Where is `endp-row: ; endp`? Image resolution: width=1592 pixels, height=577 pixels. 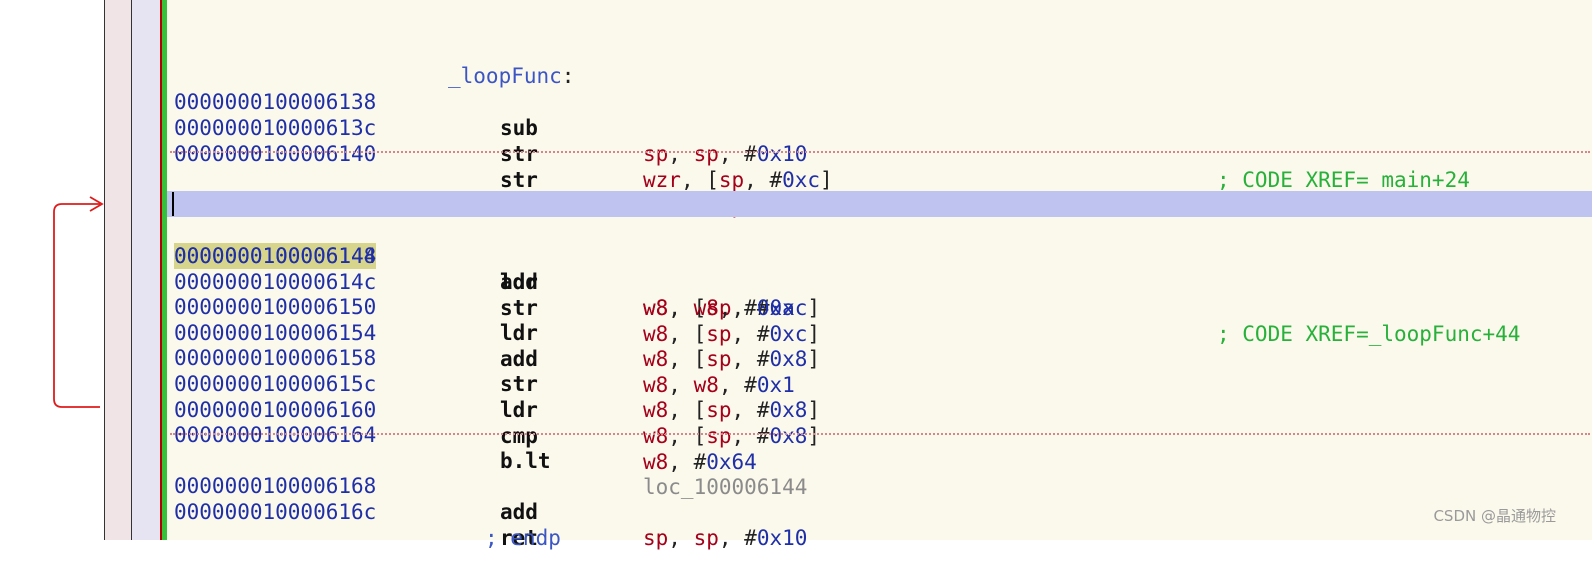 endp-row: ; endp is located at coordinates (879, 524).